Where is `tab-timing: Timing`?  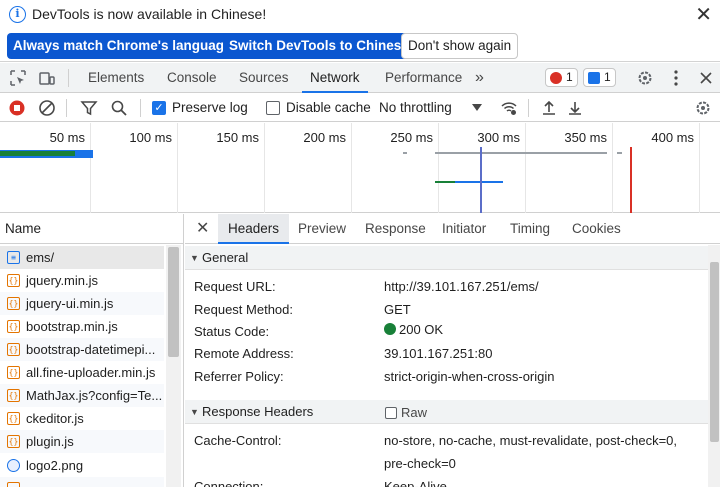 tab-timing: Timing is located at coordinates (530, 229).